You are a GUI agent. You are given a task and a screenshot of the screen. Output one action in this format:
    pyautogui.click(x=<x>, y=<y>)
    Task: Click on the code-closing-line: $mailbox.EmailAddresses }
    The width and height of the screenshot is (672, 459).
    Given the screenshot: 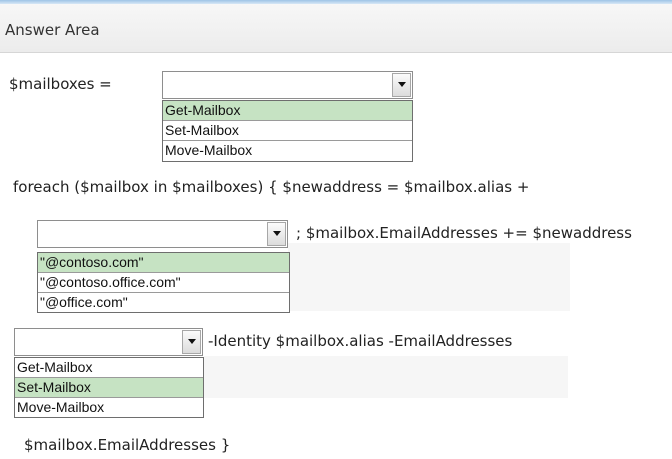 What is the action you would take?
    pyautogui.click(x=127, y=445)
    